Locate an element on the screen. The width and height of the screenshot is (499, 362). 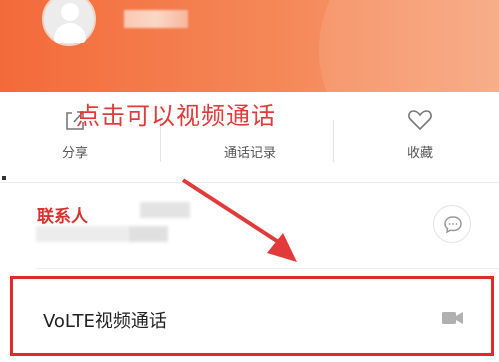
contact-name-redacted is located at coordinates (156, 19).